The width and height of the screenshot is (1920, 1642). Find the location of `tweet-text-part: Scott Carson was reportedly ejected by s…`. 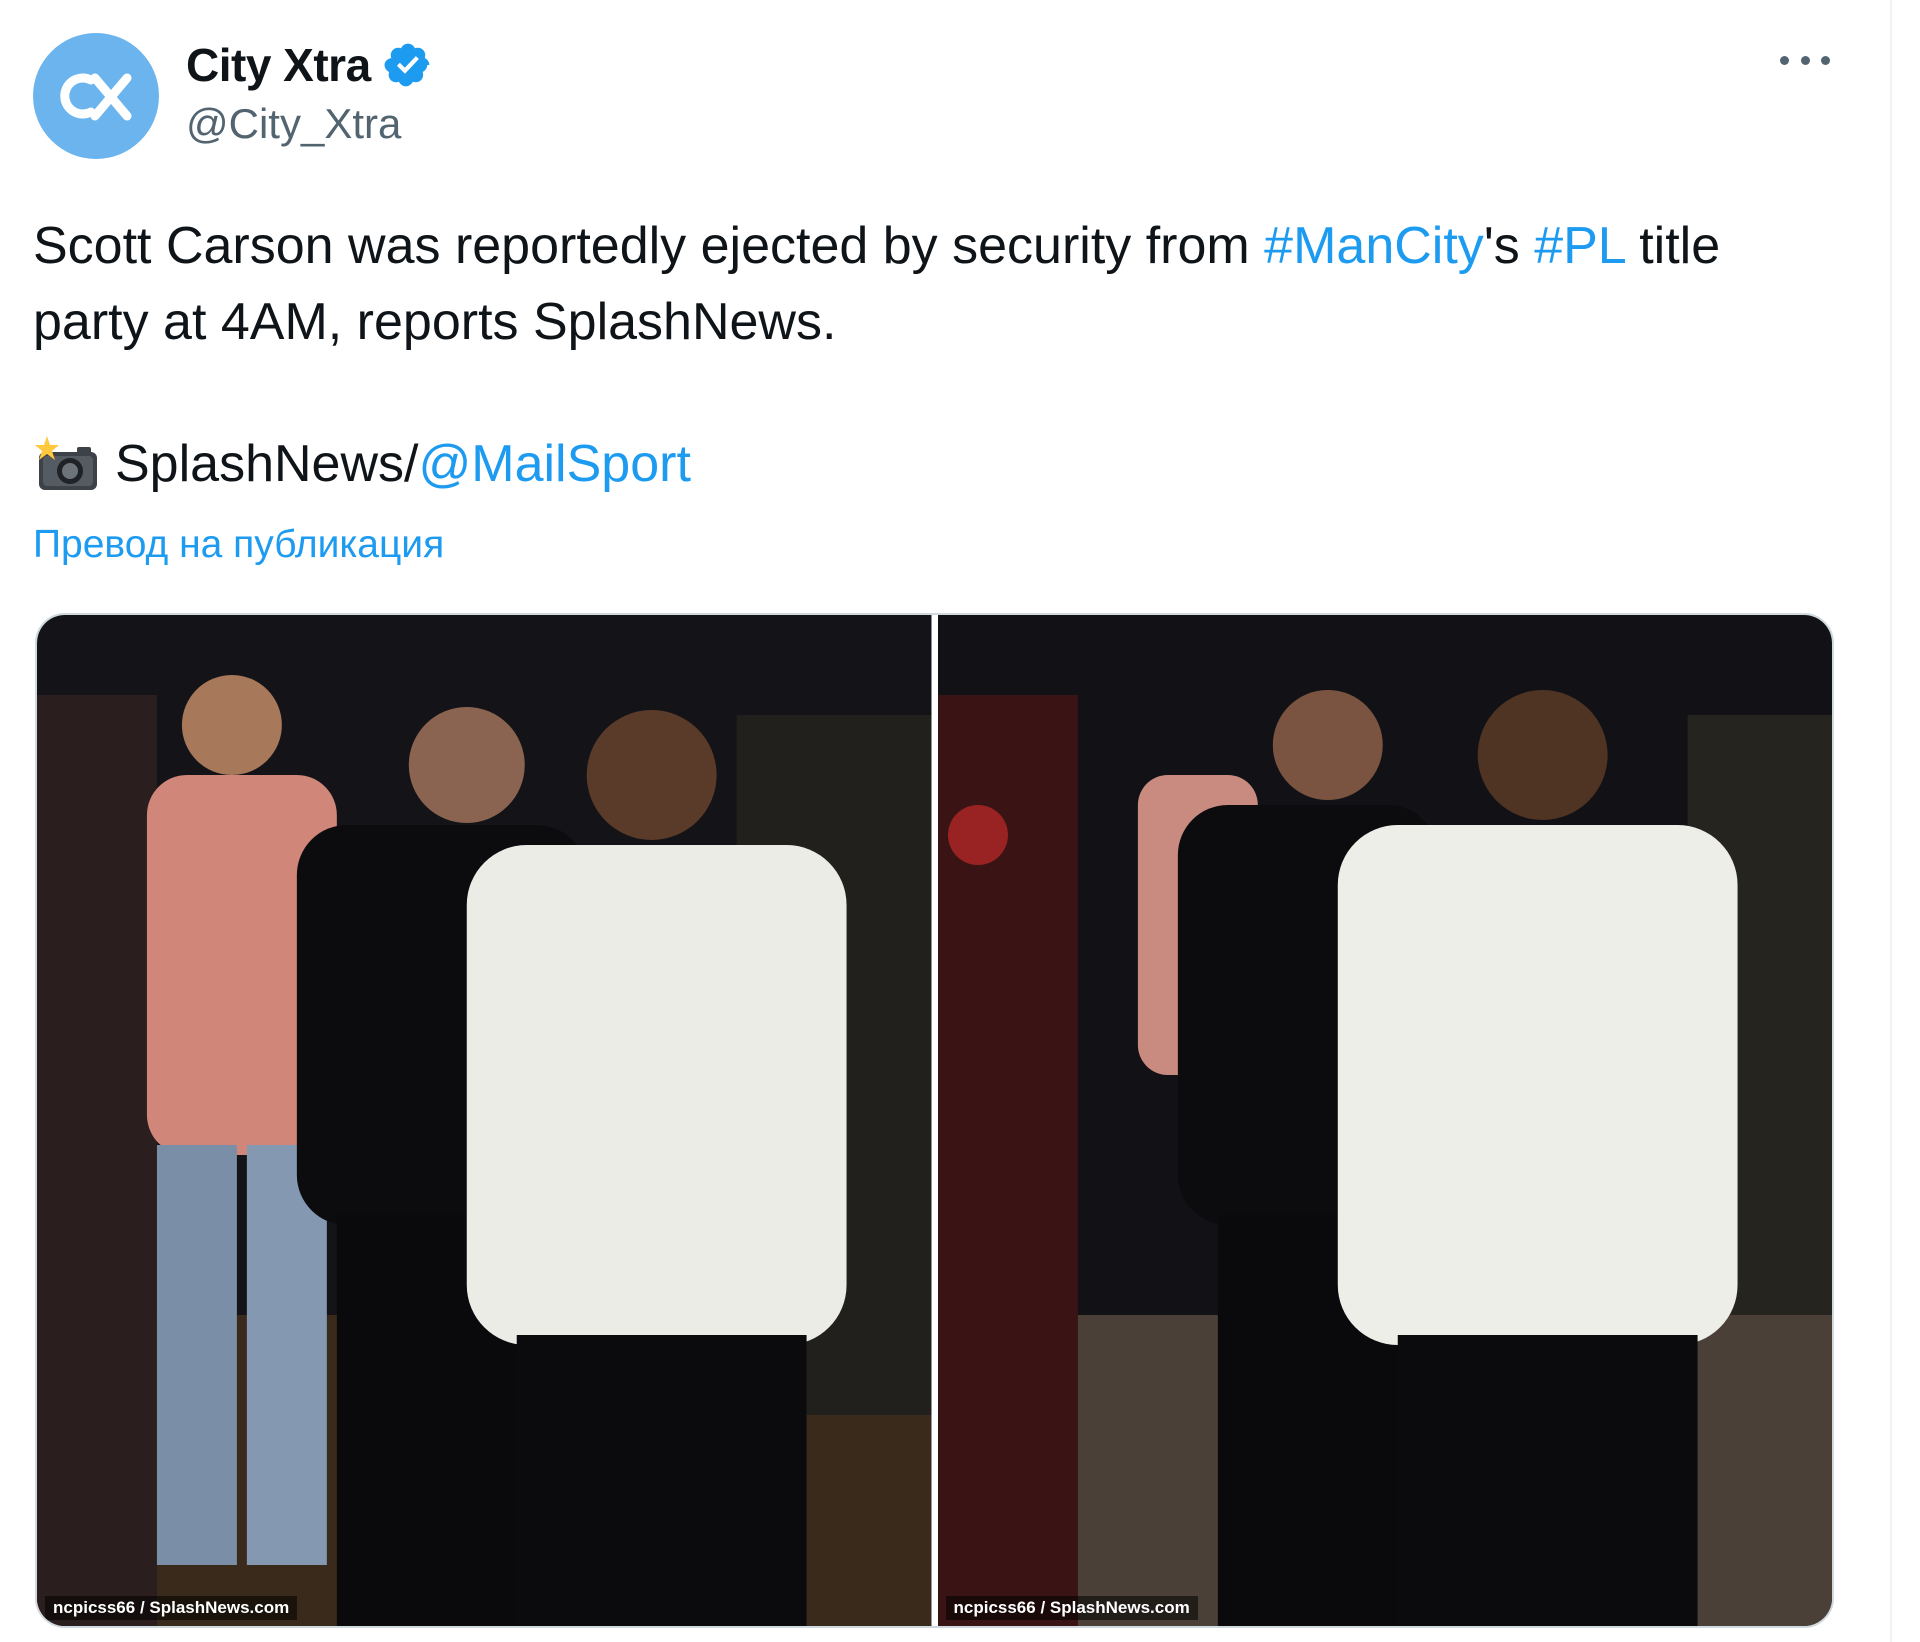

tweet-text-part: Scott Carson was reportedly ejected by s… is located at coordinates (649, 246).